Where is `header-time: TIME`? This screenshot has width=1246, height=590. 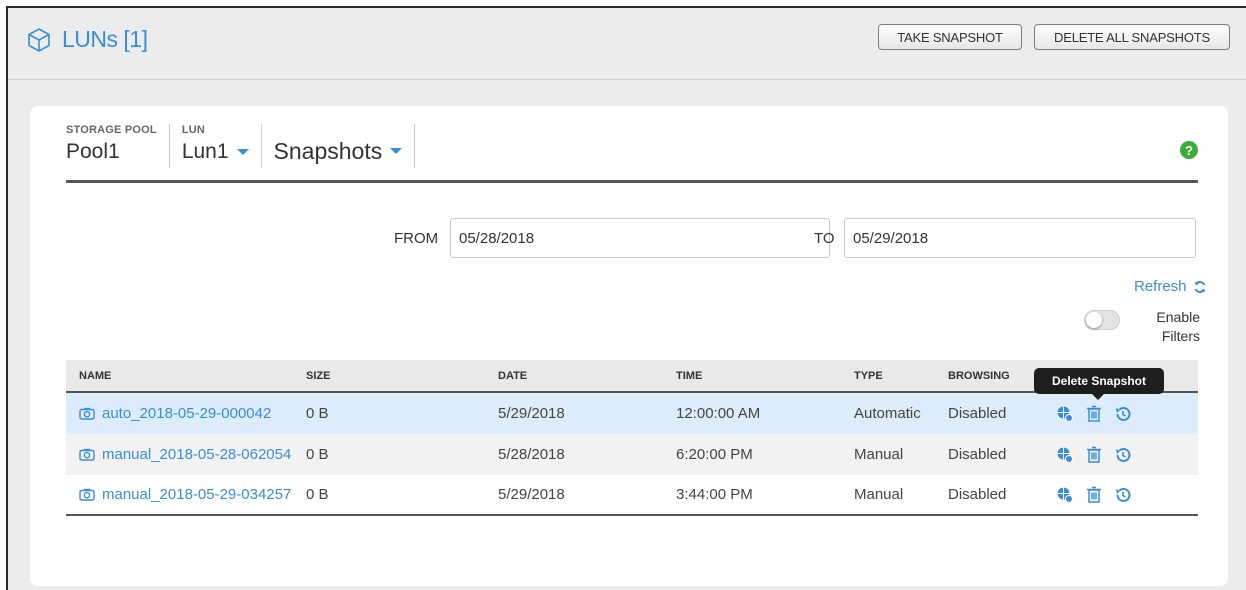 header-time: TIME is located at coordinates (689, 376).